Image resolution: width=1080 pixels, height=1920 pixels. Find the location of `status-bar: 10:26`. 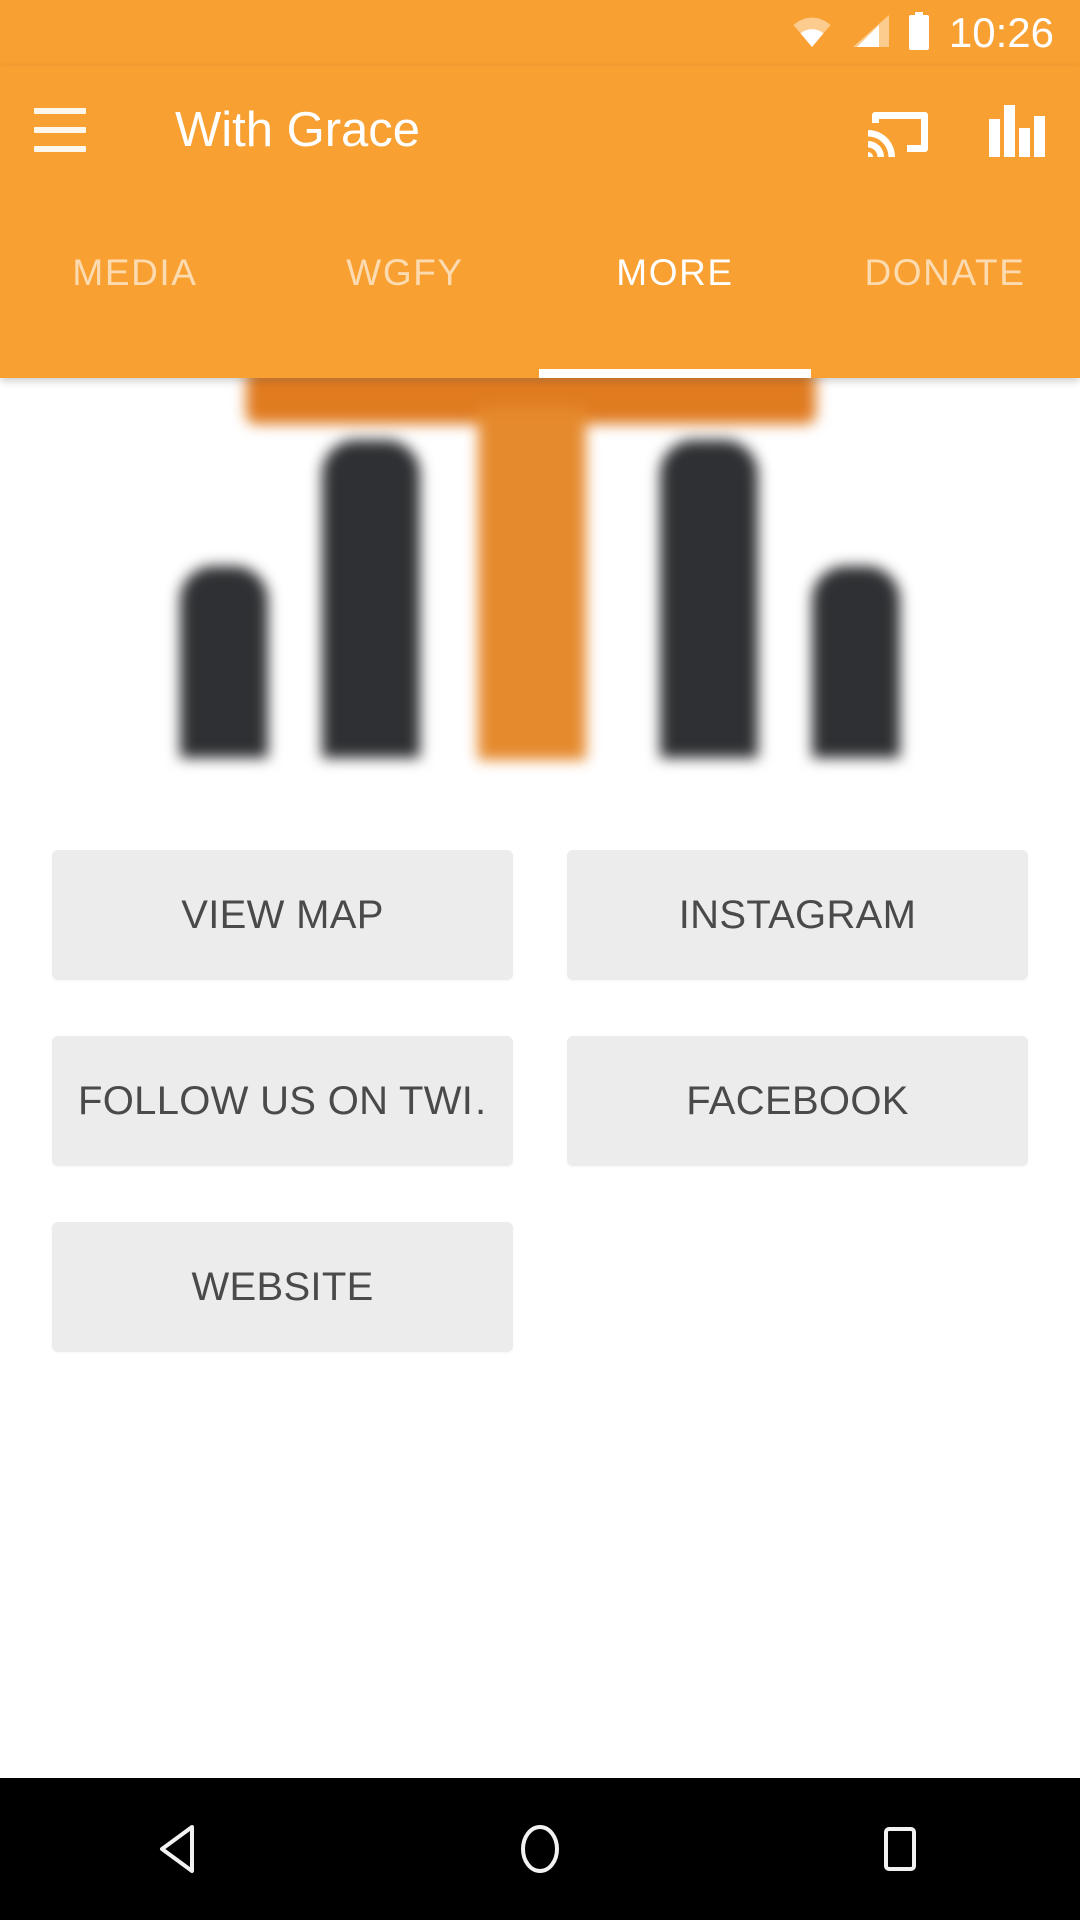

status-bar: 10:26 is located at coordinates (540, 33).